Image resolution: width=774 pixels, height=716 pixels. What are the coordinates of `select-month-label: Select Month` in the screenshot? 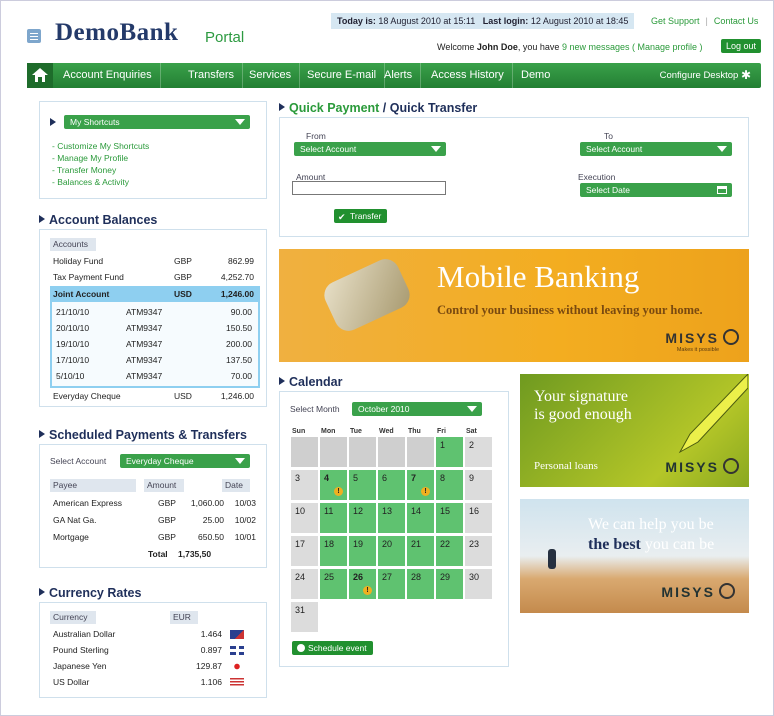 It's located at (315, 409).